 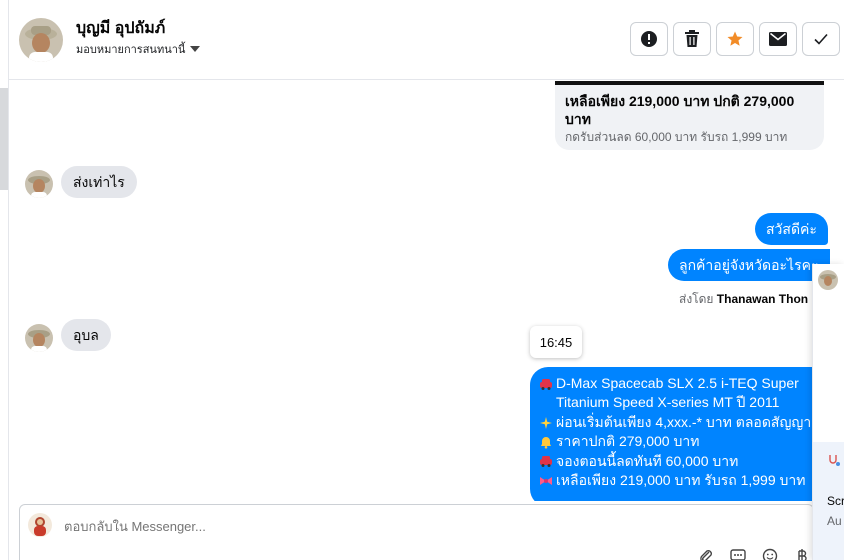 I want to click on side-panel-text: Scr, so click(x=835, y=501).